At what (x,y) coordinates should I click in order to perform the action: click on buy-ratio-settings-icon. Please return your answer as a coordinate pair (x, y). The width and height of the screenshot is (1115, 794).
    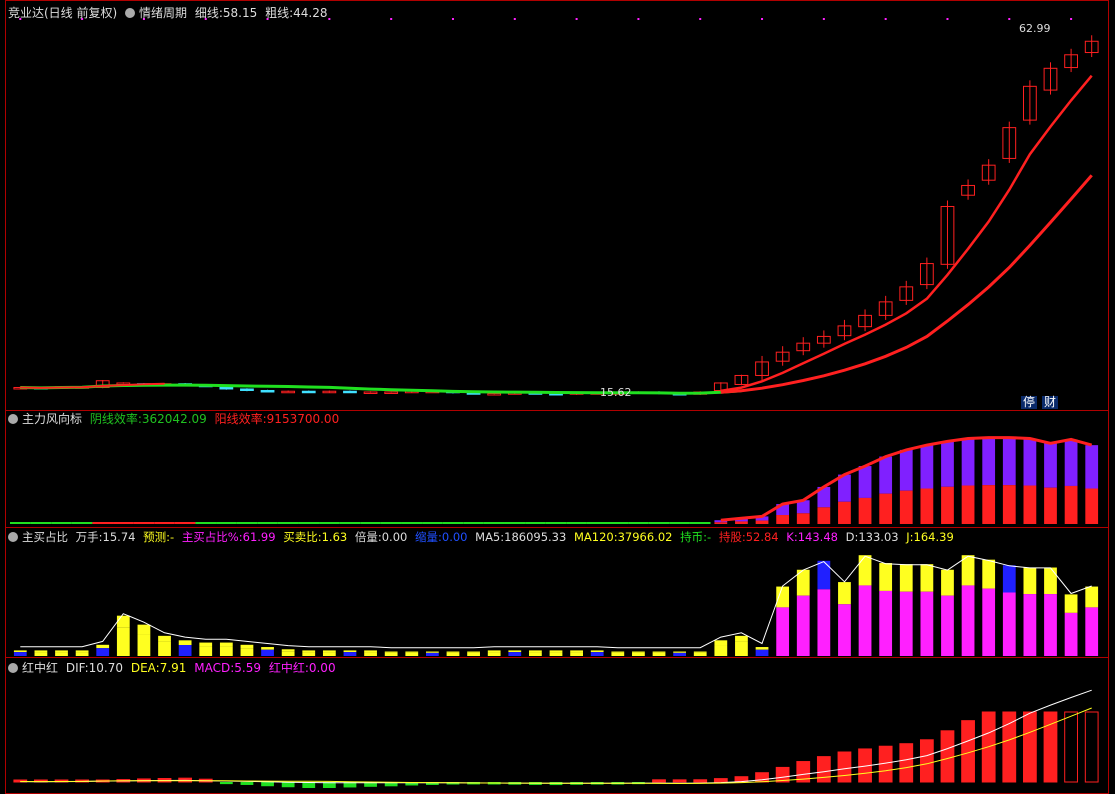
    Looking at the image, I should click on (13, 537).